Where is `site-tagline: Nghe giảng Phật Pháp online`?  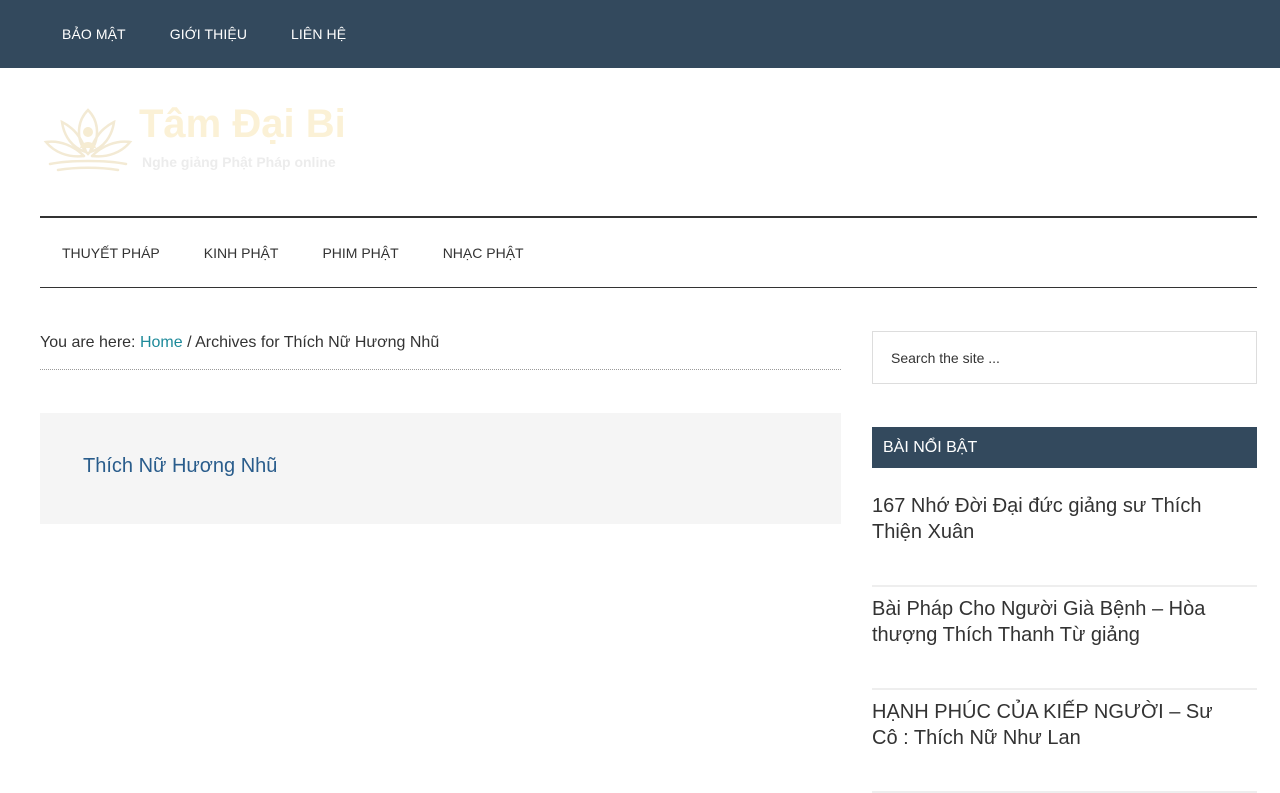 site-tagline: Nghe giảng Phật Pháp online is located at coordinates (239, 162).